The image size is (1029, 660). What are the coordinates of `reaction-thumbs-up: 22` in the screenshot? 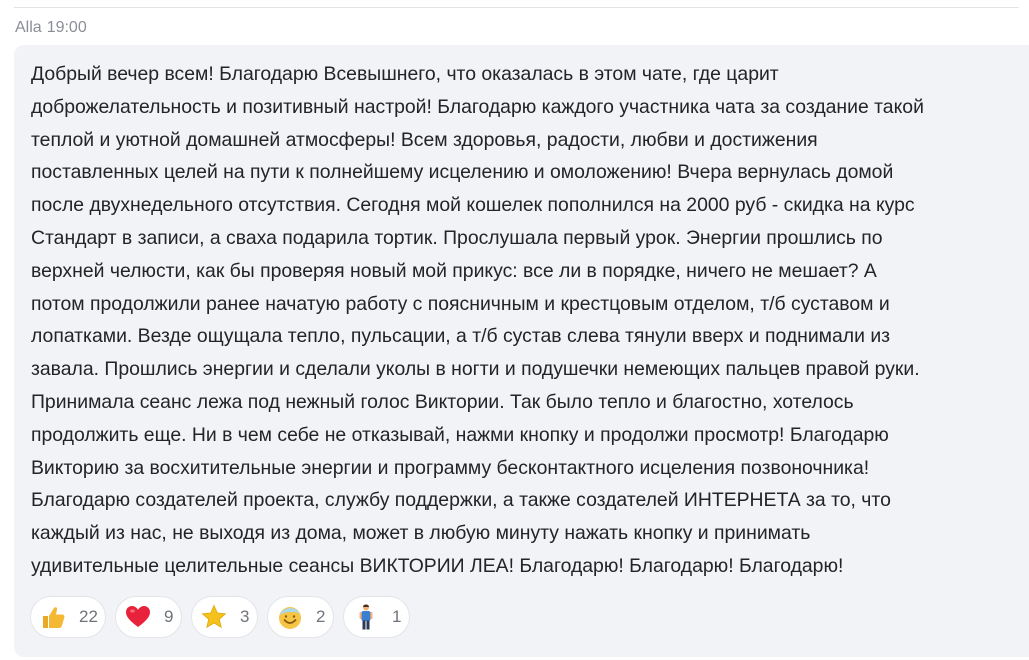 It's located at (68, 617).